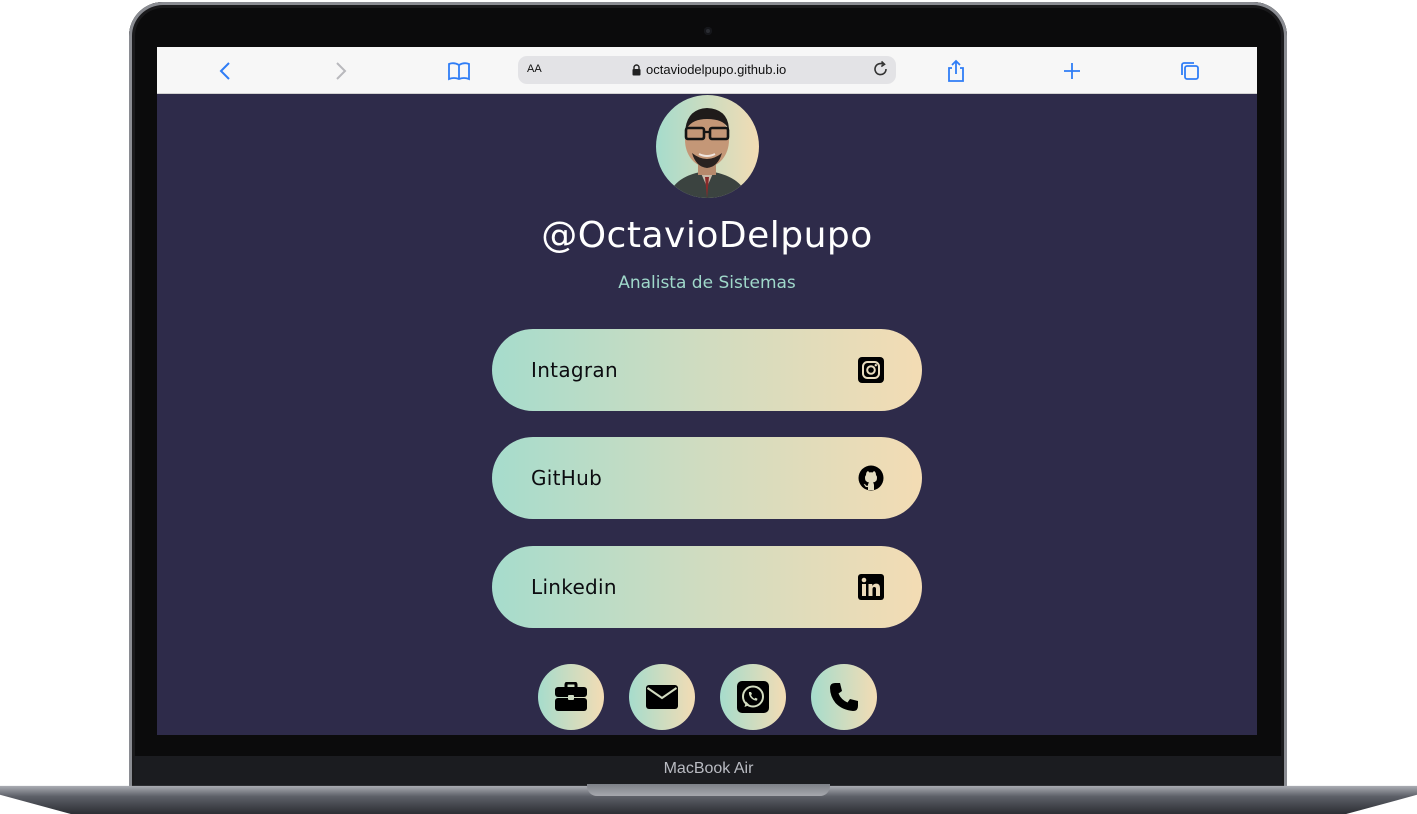 The height and width of the screenshot is (814, 1417). What do you see at coordinates (707, 587) in the screenshot?
I see `linkedin-link-button: Linkedin` at bounding box center [707, 587].